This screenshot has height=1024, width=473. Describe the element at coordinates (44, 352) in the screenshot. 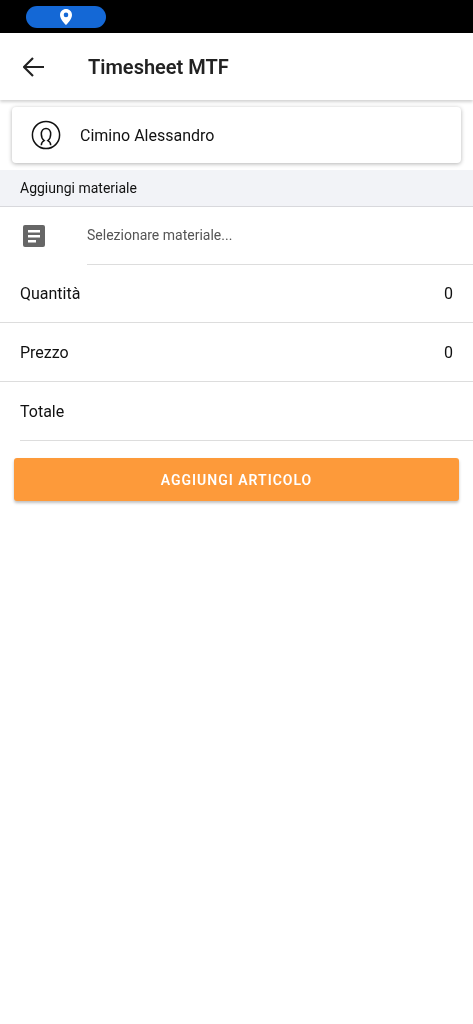

I see `field-label: Prezzo` at that location.